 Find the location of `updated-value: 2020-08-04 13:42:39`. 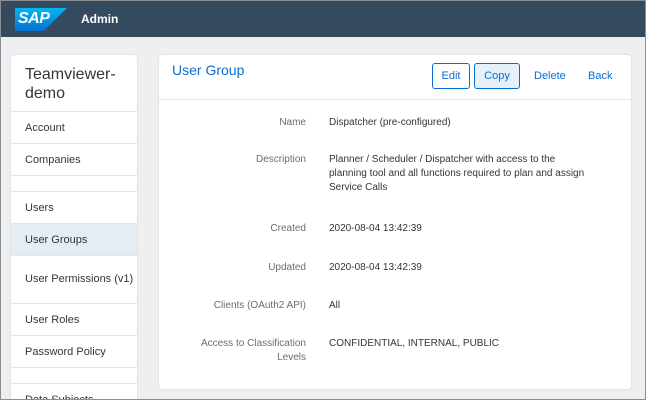

updated-value: 2020-08-04 13:42:39 is located at coordinates (375, 267).